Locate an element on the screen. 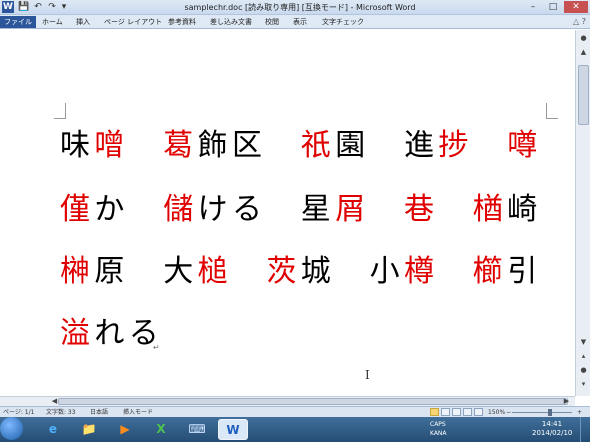 The width and height of the screenshot is (590, 442). highlighted-kanji: 噌 is located at coordinates (109, 145).